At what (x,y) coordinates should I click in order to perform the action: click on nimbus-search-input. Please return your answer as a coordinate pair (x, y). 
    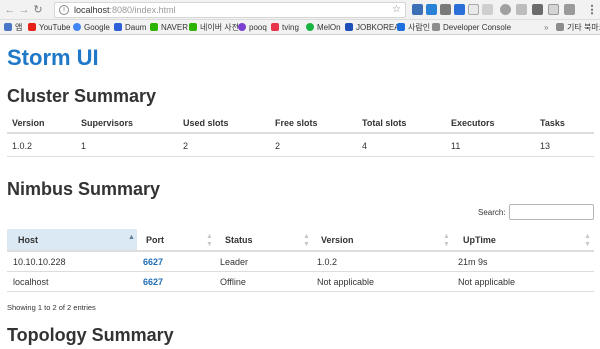
    Looking at the image, I should click on (551, 212).